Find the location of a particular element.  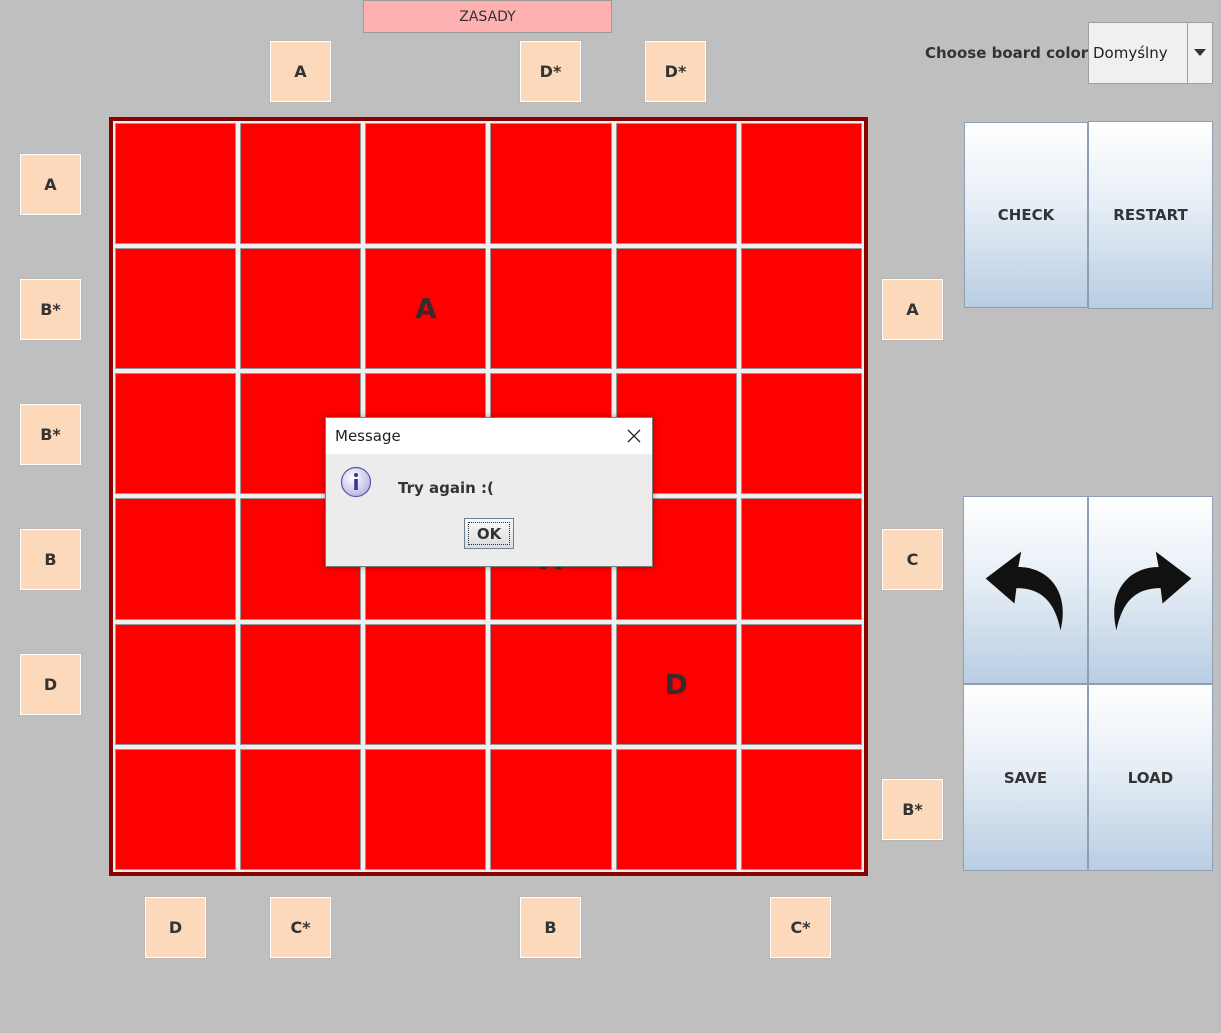

board-cell: A is located at coordinates (426, 309).